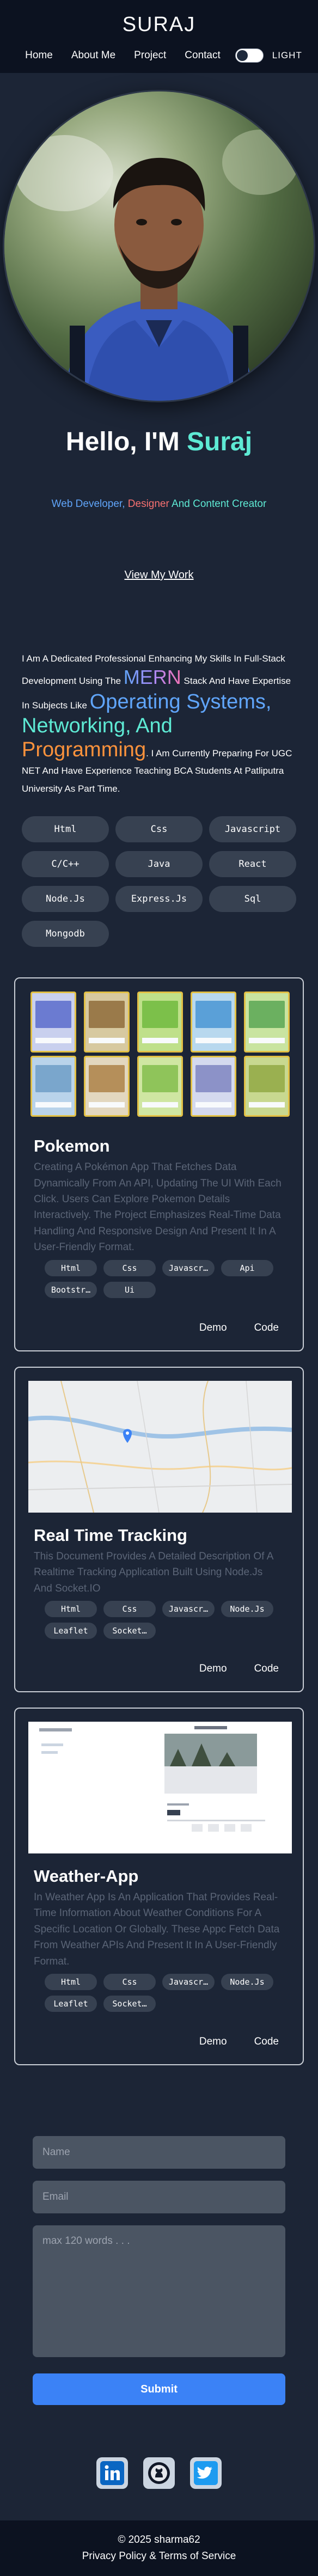 The width and height of the screenshot is (318, 2576). What do you see at coordinates (158, 575) in the screenshot?
I see `view-my-work-link: View My Work` at bounding box center [158, 575].